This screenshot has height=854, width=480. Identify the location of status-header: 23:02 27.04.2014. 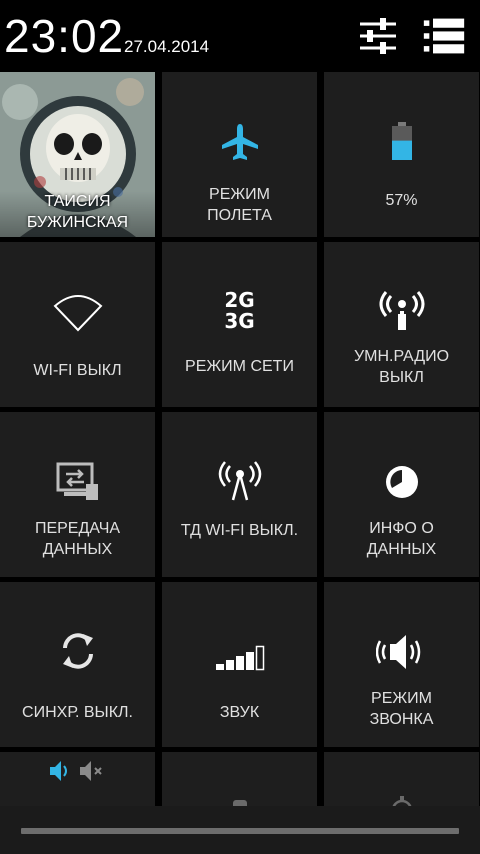
(240, 35).